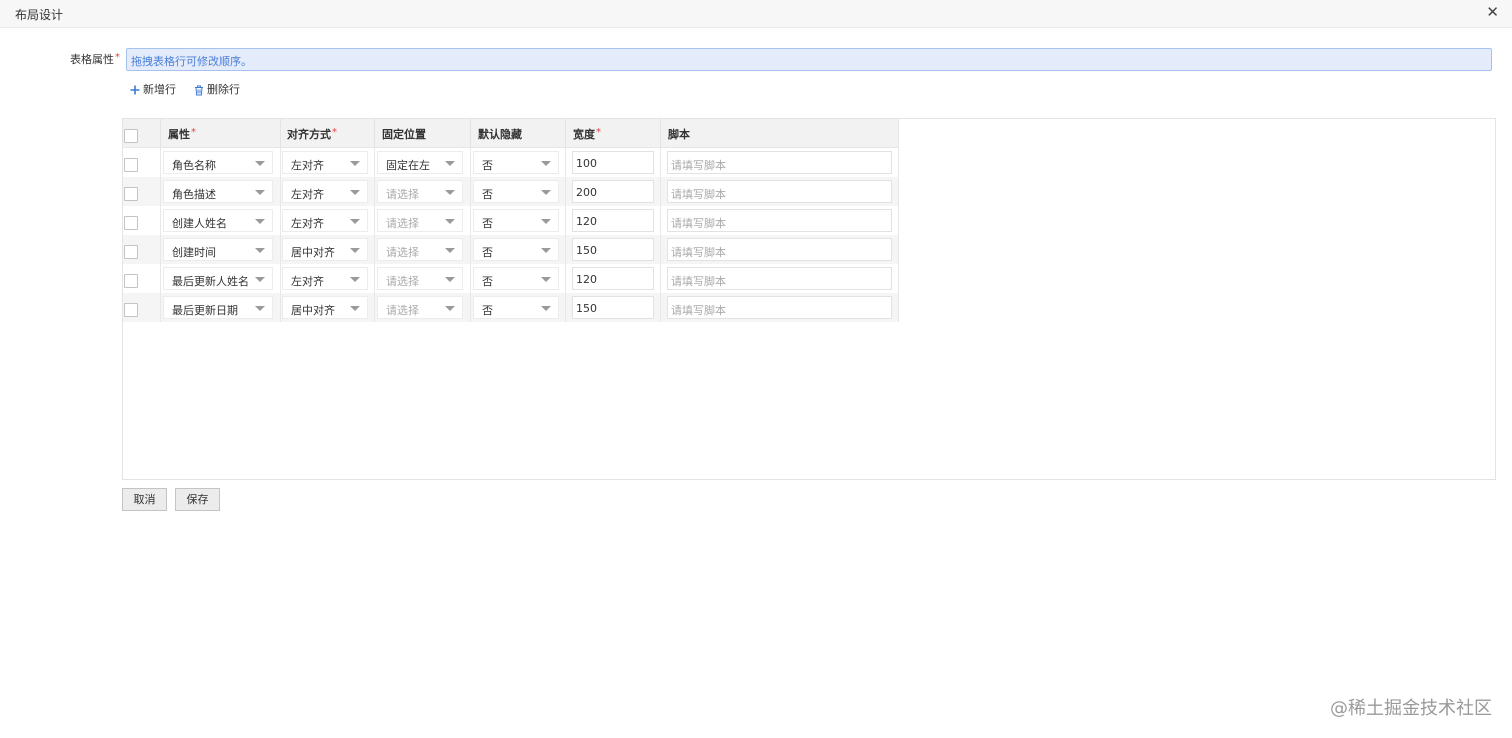 The width and height of the screenshot is (1512, 738). I want to click on table-row: 创建人姓名 左对齐 请选择 否 120 请填写脚本, so click(511, 220).